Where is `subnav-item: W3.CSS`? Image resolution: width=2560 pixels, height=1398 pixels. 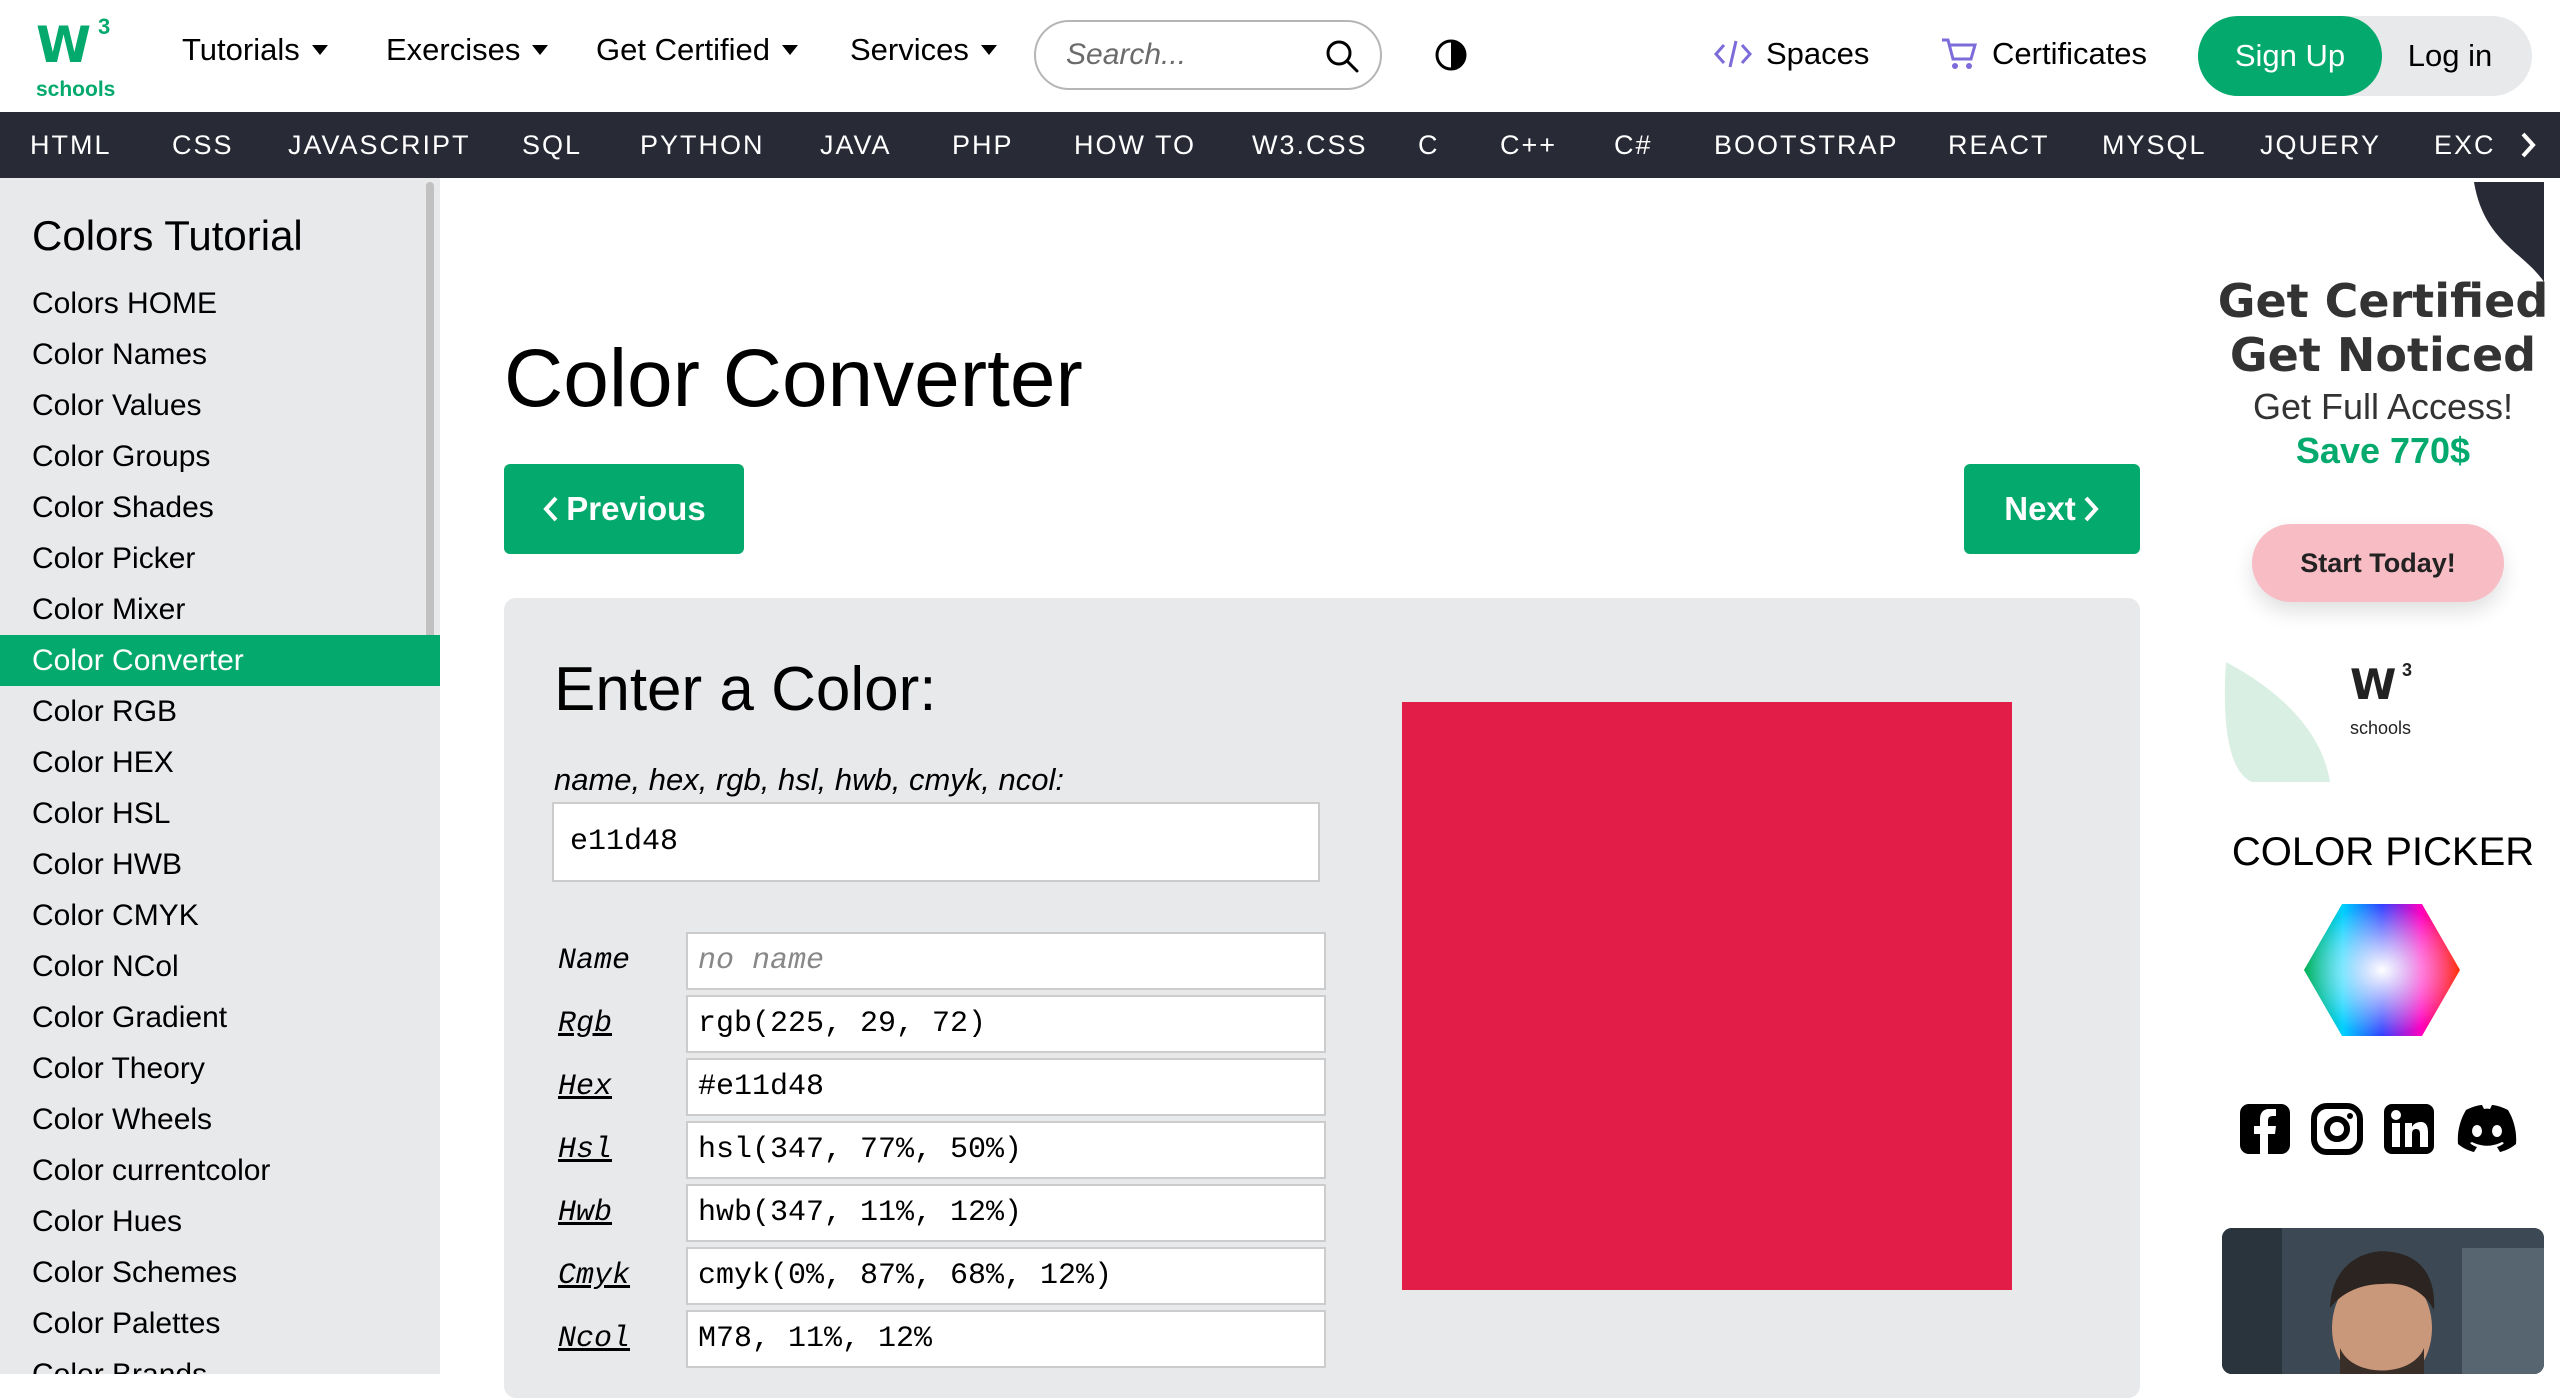 subnav-item: W3.CSS is located at coordinates (1310, 145).